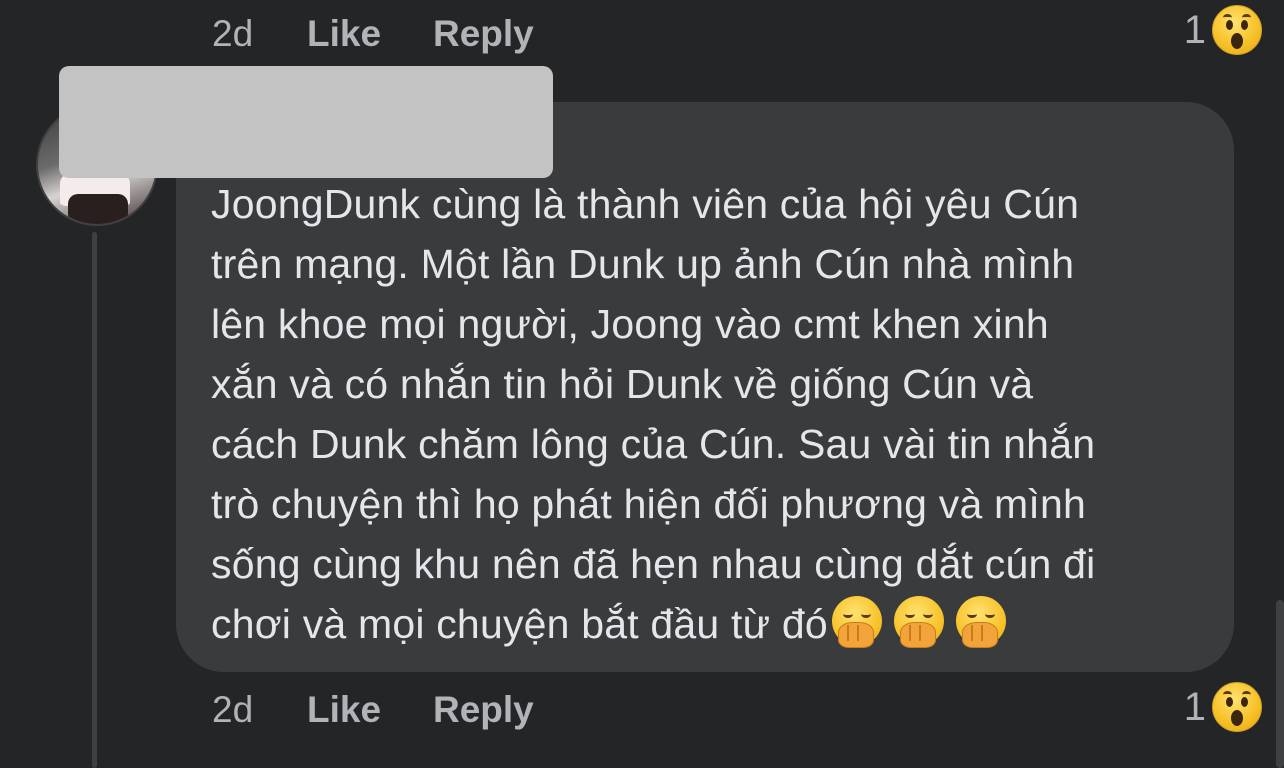  I want to click on redacted-author-name, so click(306, 122).